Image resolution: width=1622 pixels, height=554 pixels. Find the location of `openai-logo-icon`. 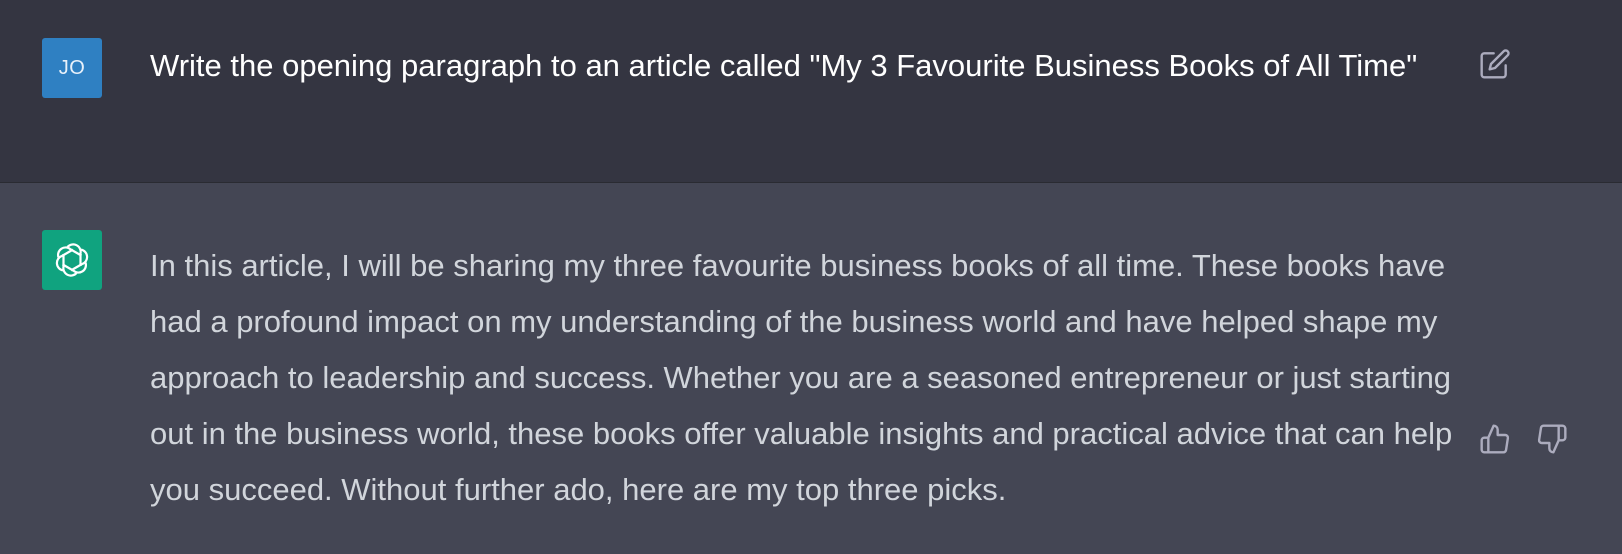

openai-logo-icon is located at coordinates (72, 260).